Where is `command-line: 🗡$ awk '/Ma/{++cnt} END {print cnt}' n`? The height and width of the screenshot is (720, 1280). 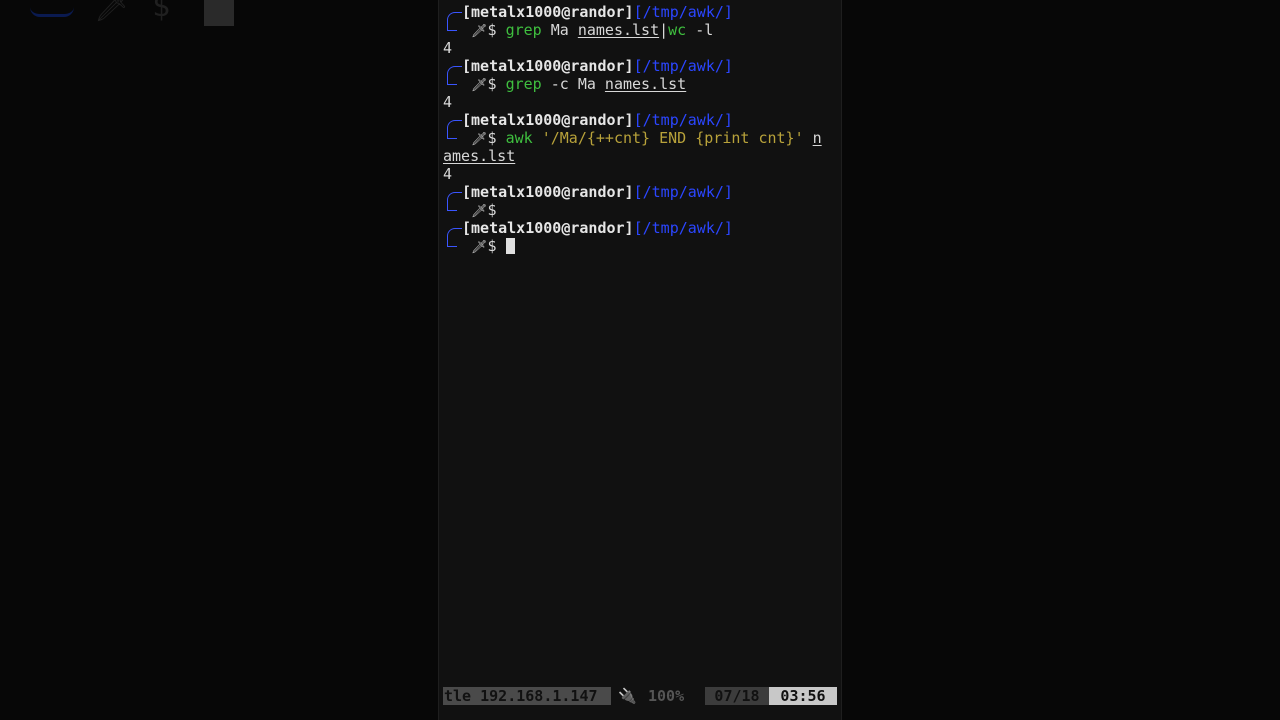
command-line: 🗡$ awk '/Ma/{++cnt} END {print cnt}' n is located at coordinates (640, 138).